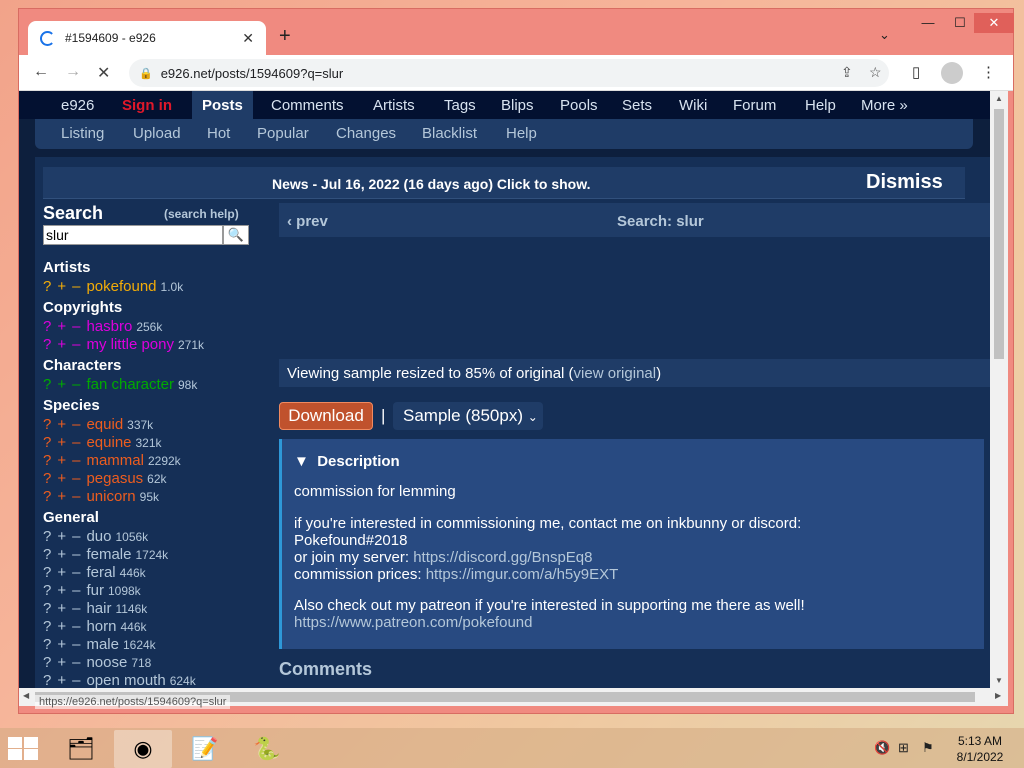  What do you see at coordinates (980, 749) in the screenshot?
I see `clock: 5:13 AM 8/1/2022` at bounding box center [980, 749].